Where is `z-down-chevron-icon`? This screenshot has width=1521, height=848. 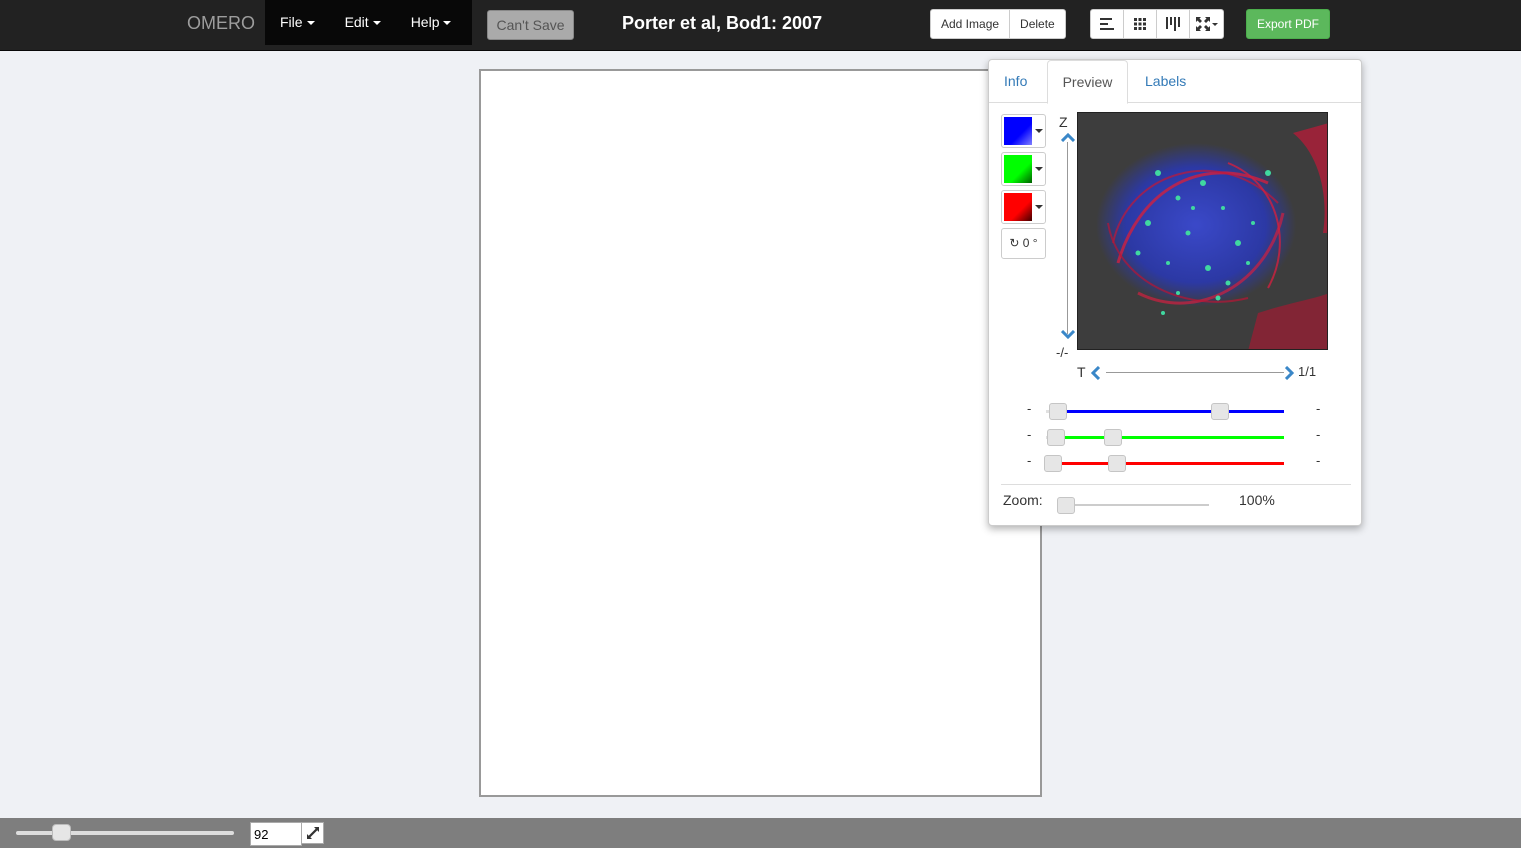
z-down-chevron-icon is located at coordinates (1068, 334).